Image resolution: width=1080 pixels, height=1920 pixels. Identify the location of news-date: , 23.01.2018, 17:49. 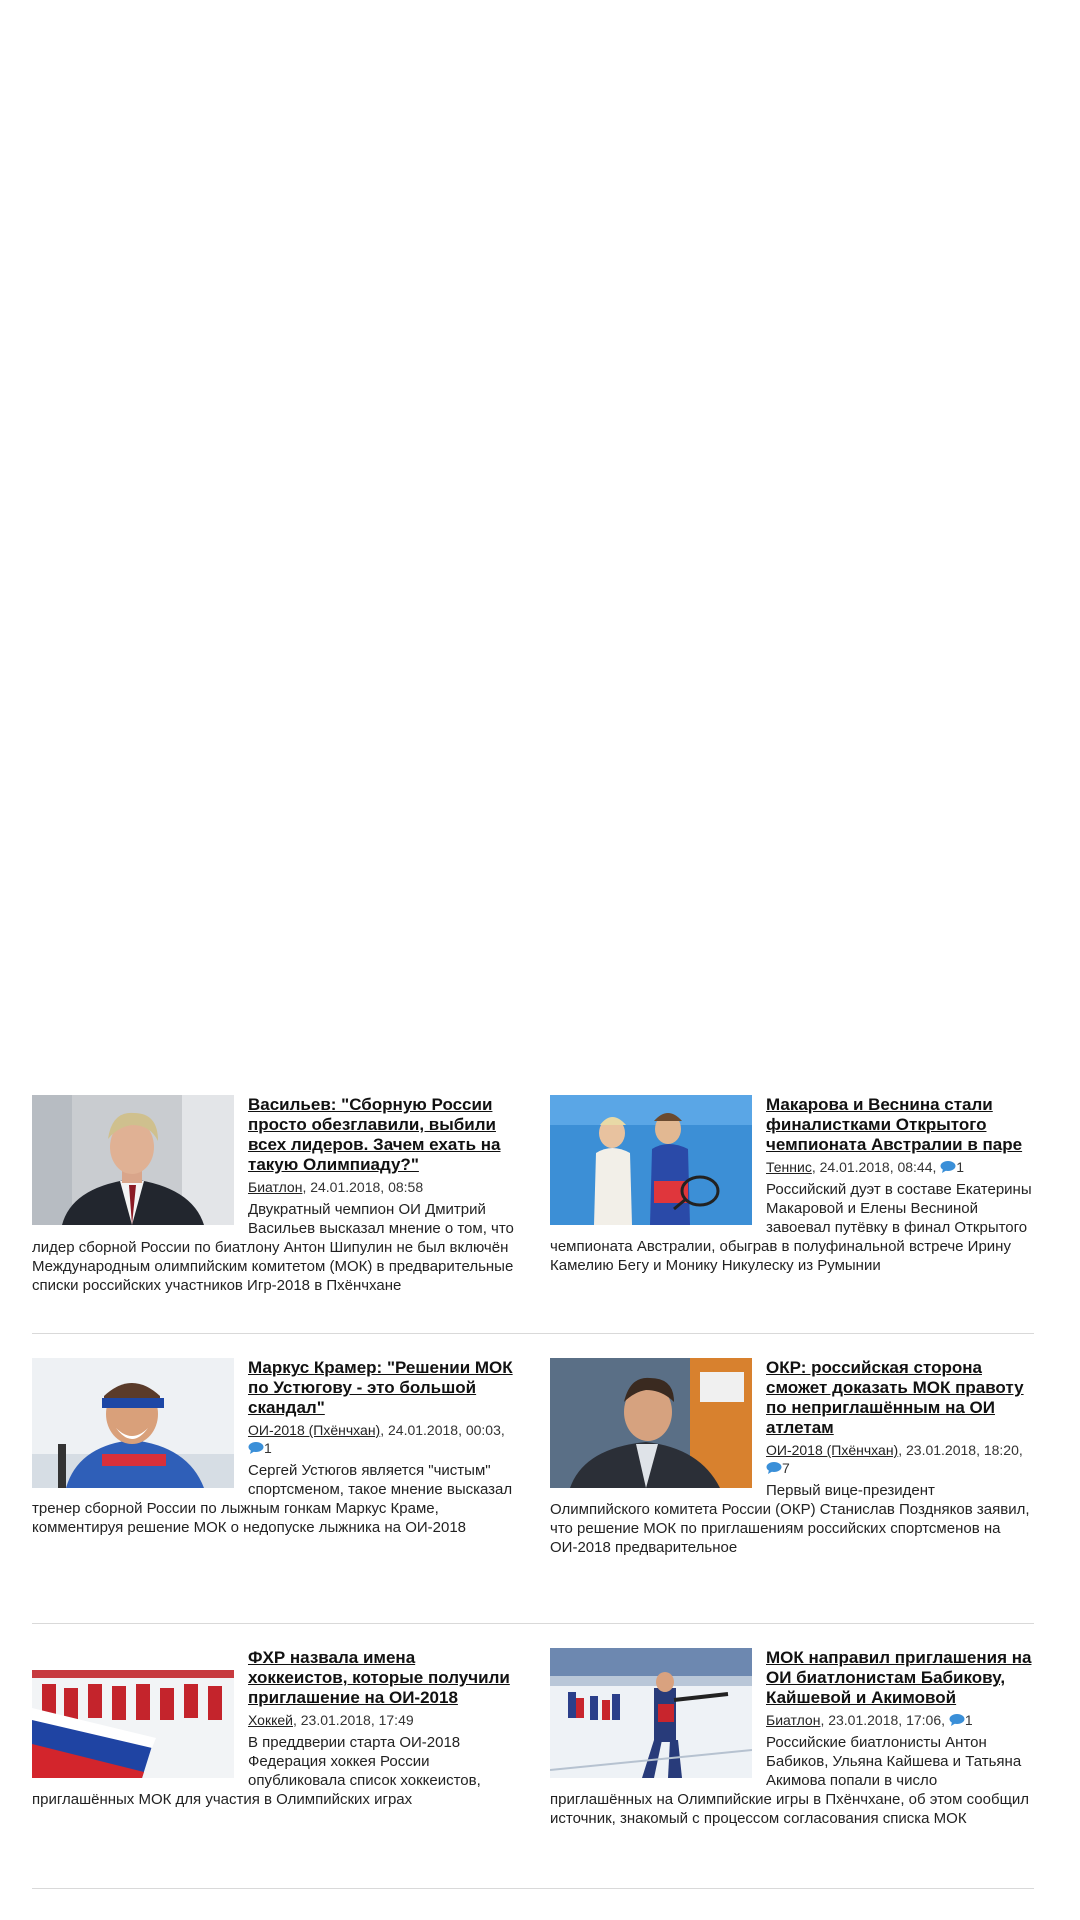
(353, 1720).